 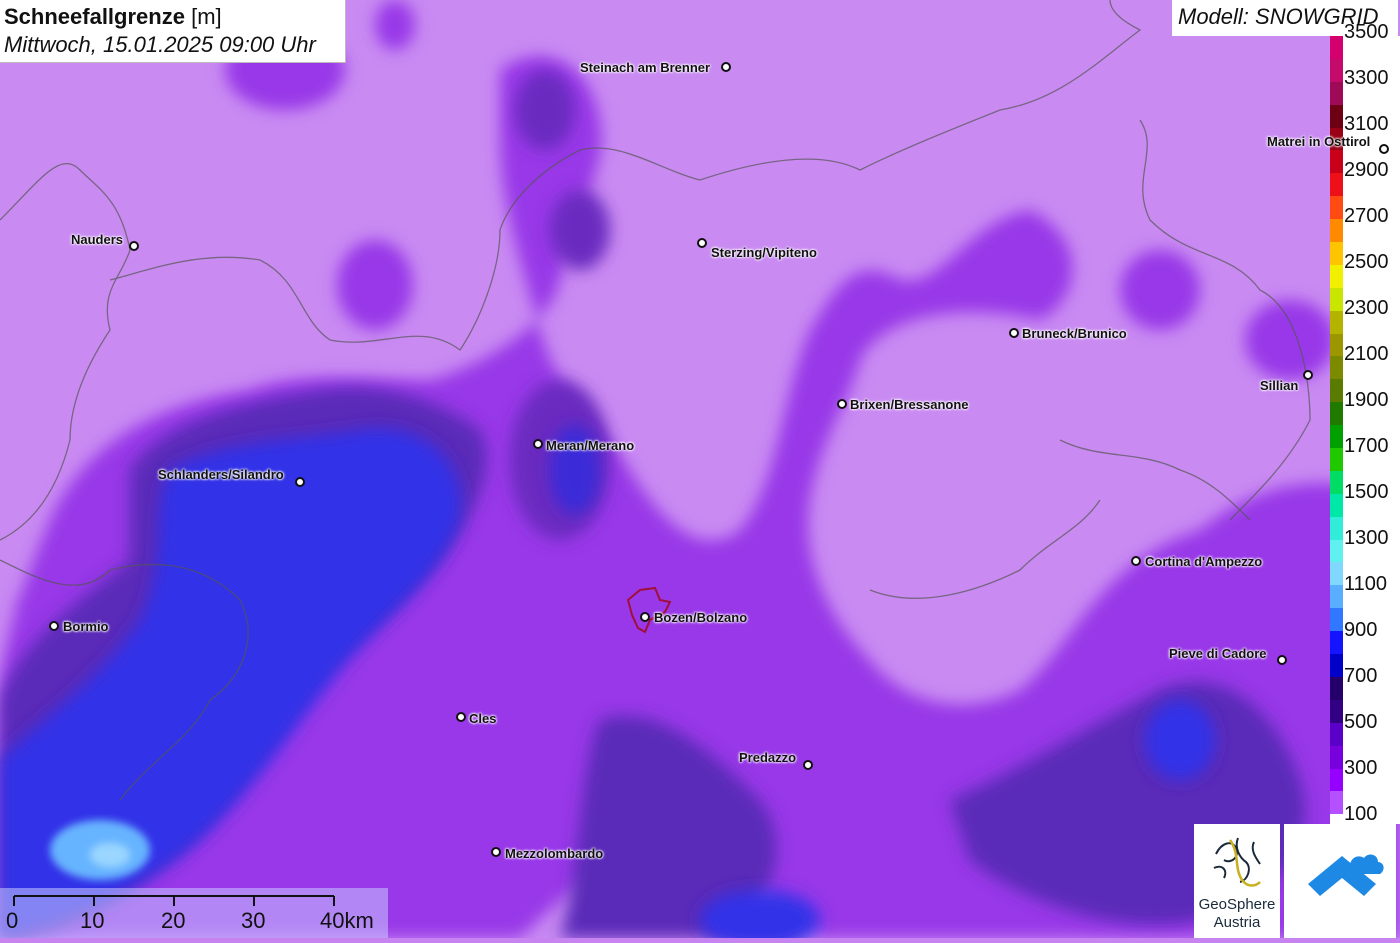 I want to click on legend-label: 2900, so click(x=1366, y=170).